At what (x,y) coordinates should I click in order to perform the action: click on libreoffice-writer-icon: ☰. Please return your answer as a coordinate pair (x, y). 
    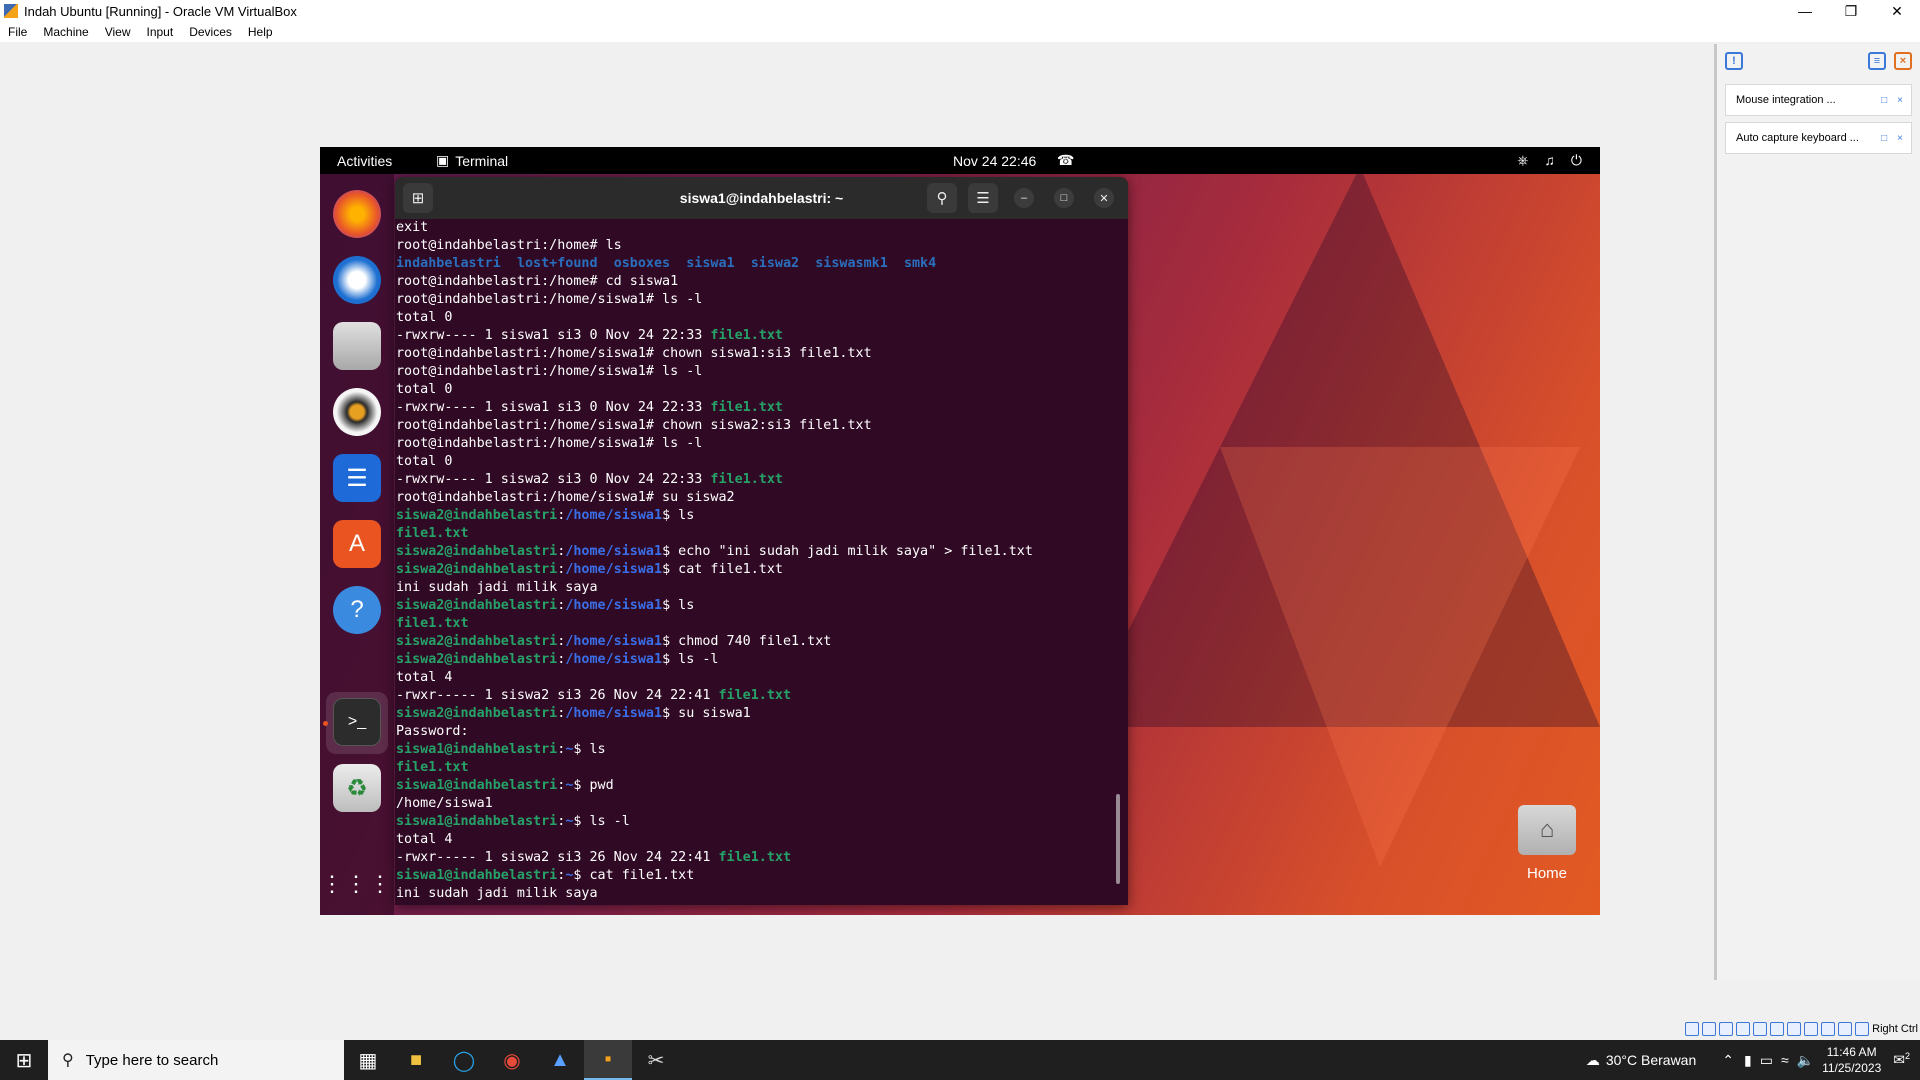
    Looking at the image, I should click on (357, 478).